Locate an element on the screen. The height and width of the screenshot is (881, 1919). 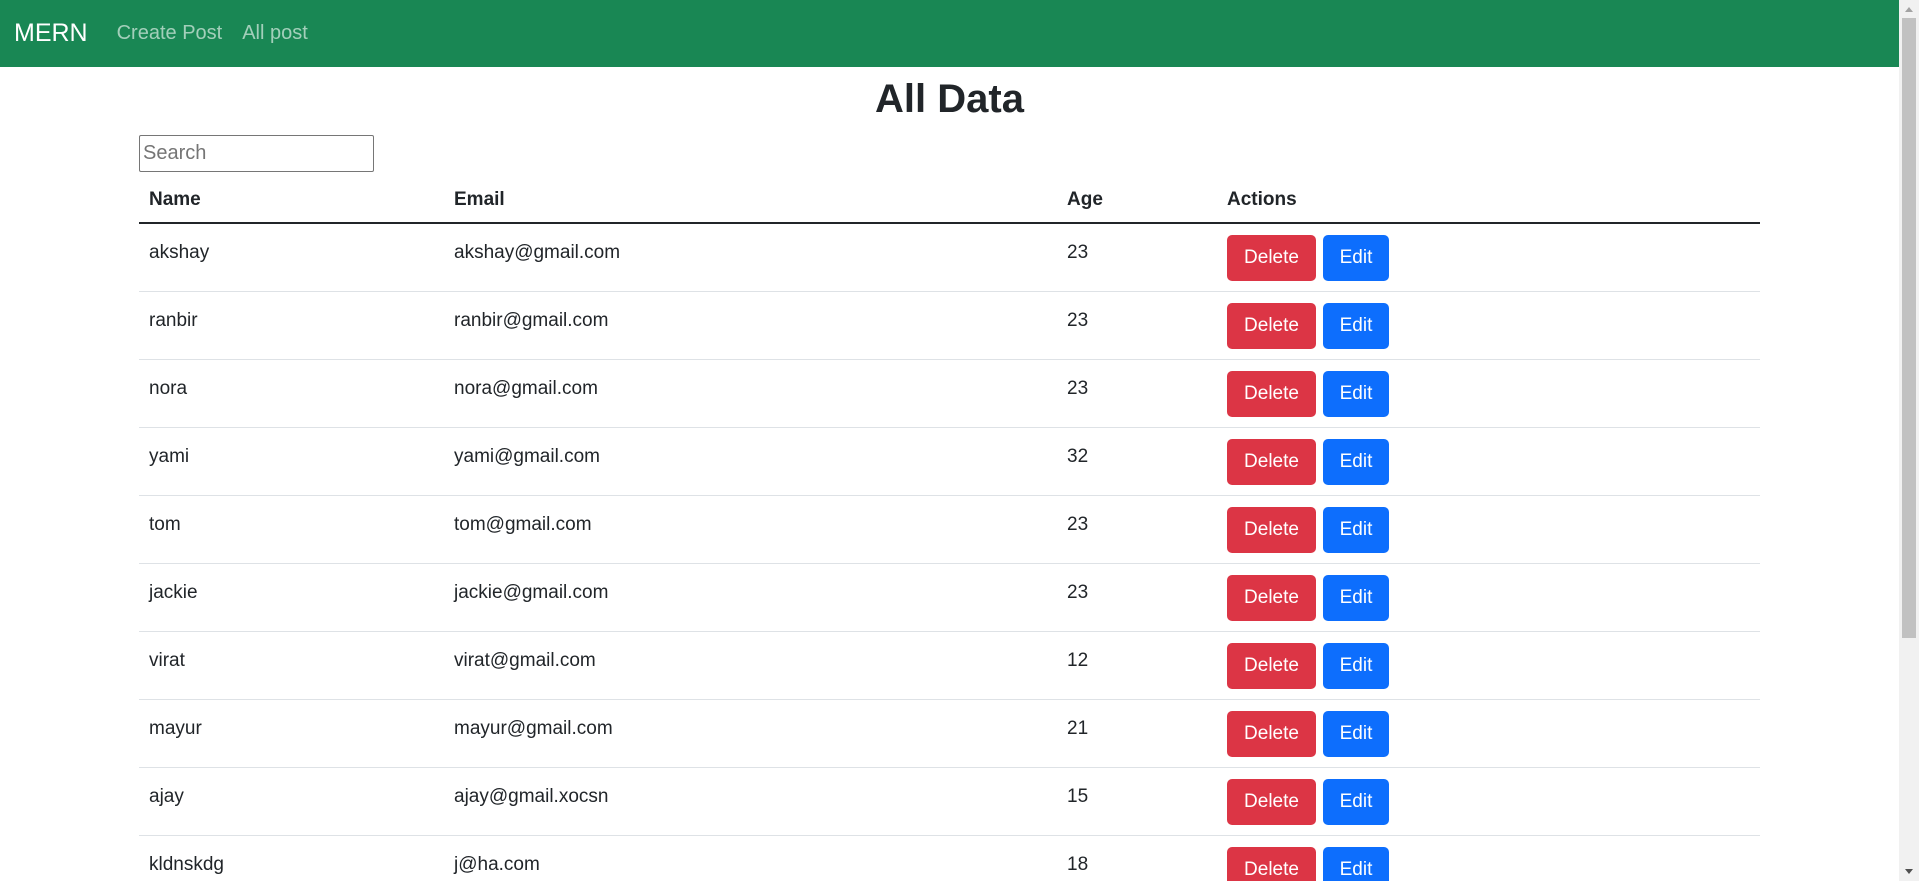
table-row: yami yami@gmail.com 32 Delete Edit is located at coordinates (949, 461).